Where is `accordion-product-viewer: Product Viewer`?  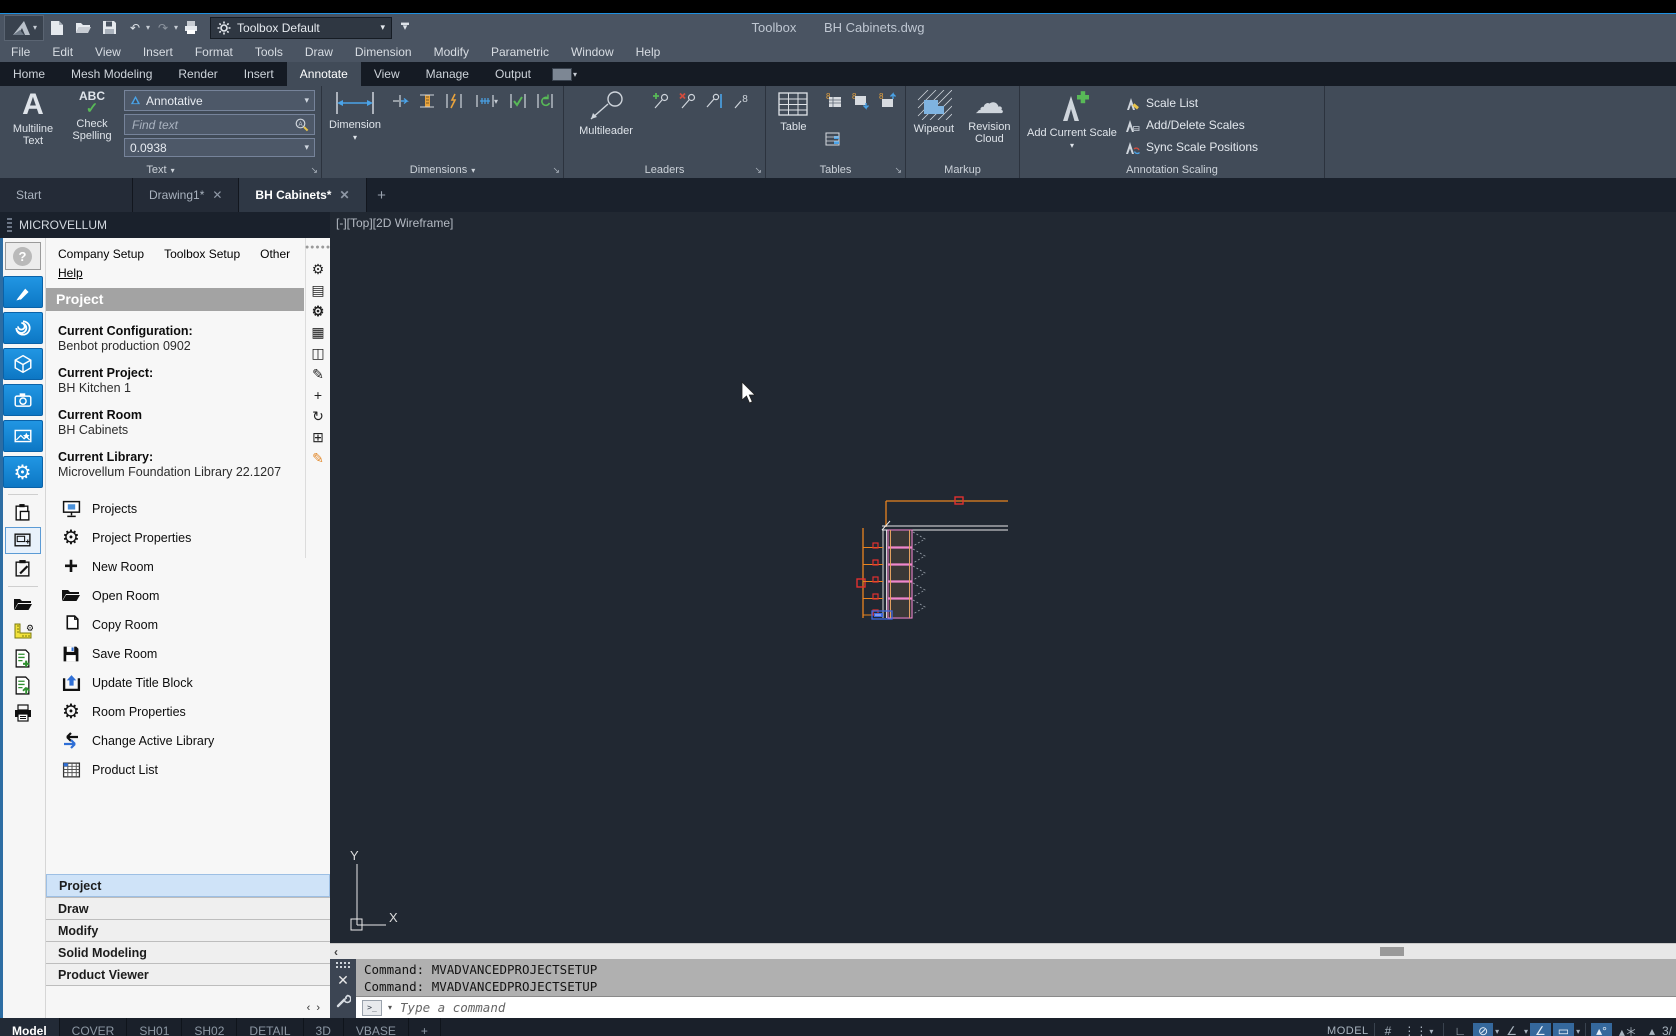 accordion-product-viewer: Product Viewer is located at coordinates (188, 974).